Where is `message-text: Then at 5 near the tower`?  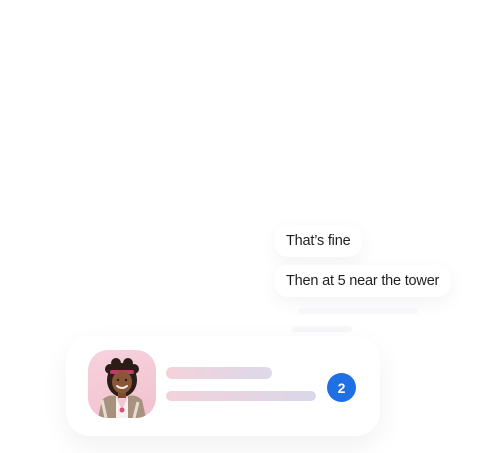 message-text: Then at 5 near the tower is located at coordinates (363, 281).